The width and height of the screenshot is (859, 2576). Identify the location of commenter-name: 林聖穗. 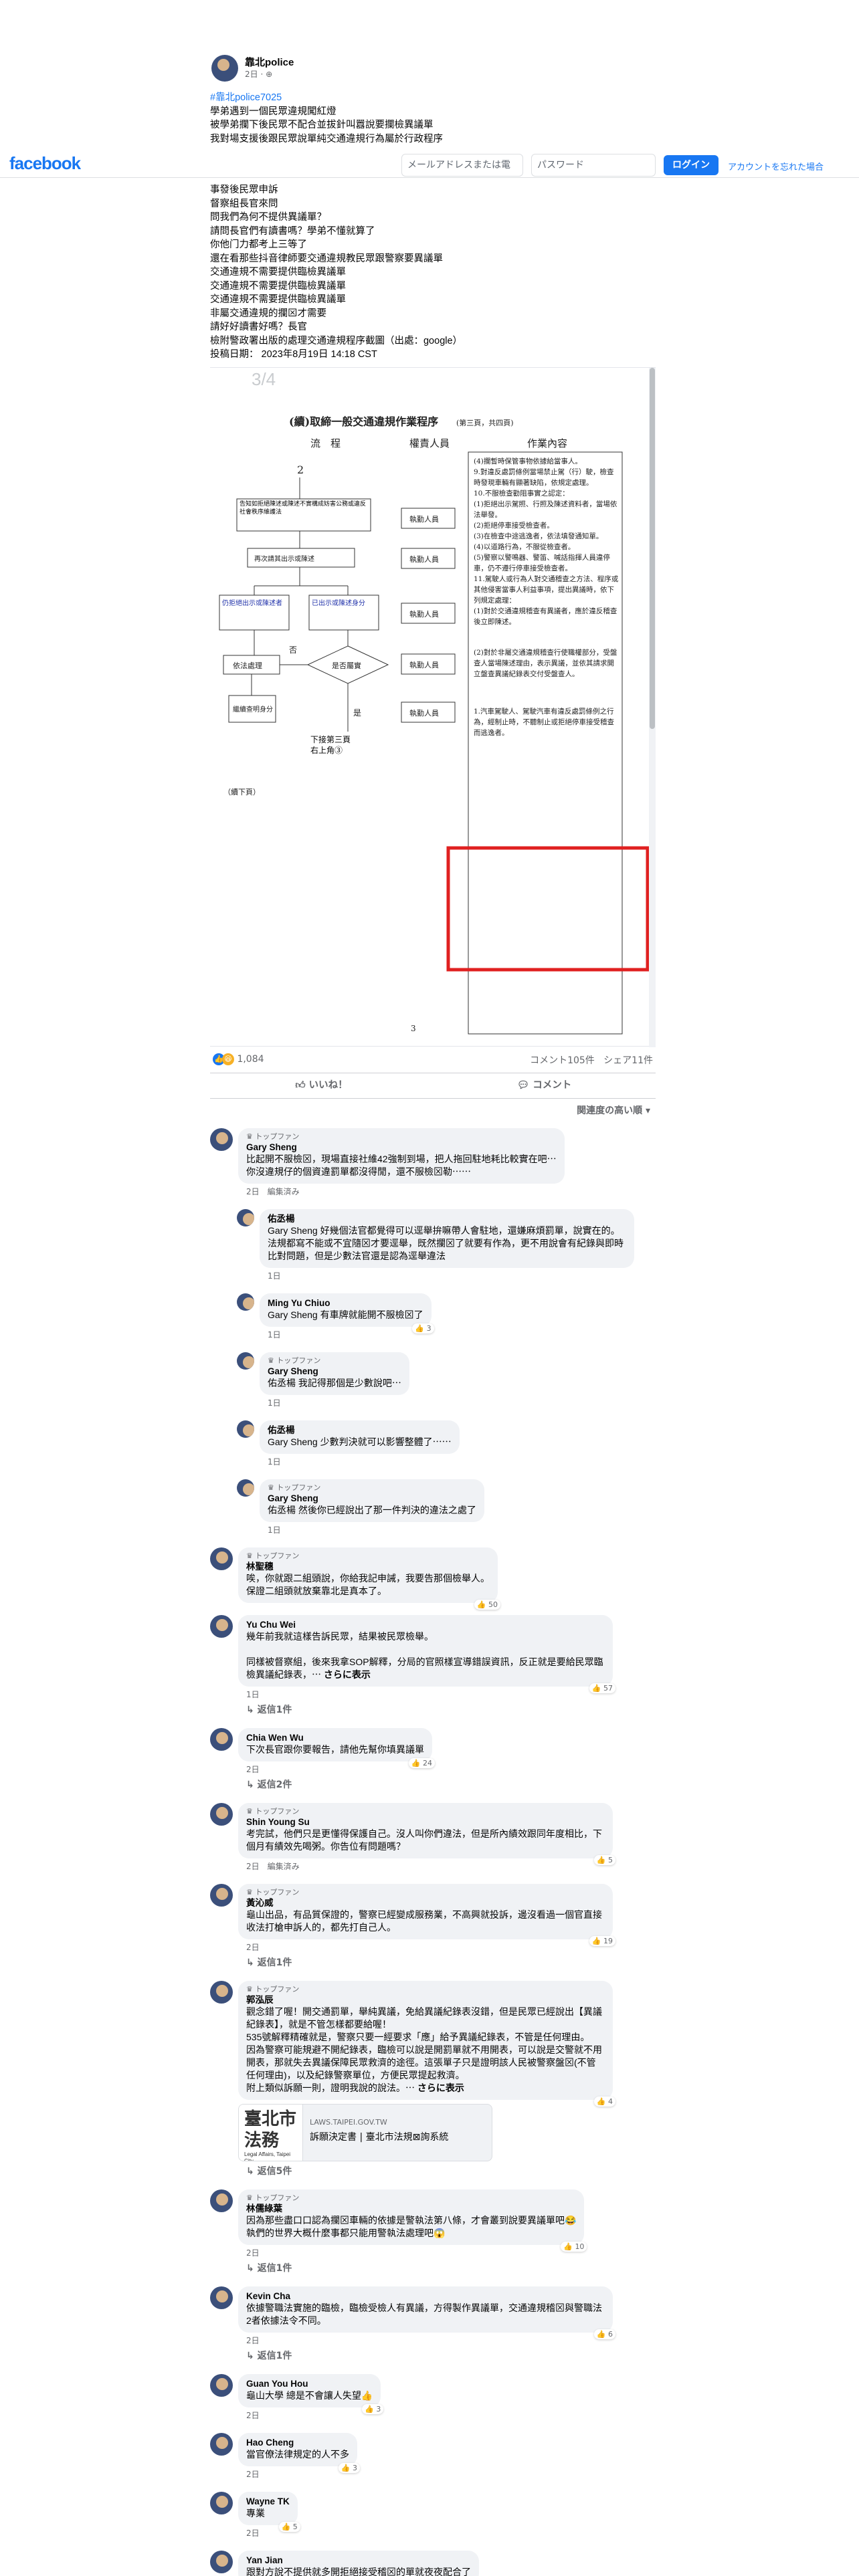
(368, 1566).